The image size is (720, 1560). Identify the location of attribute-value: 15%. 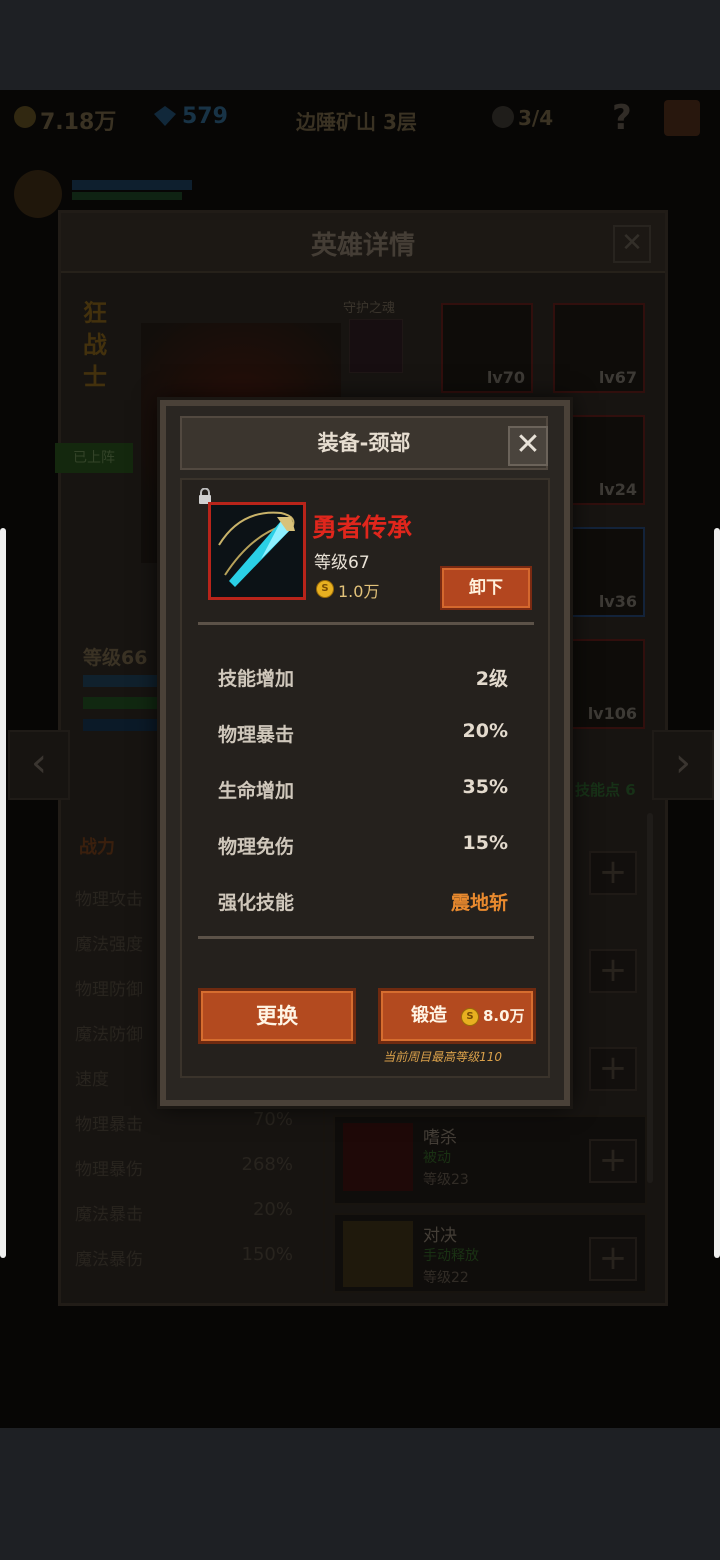
(485, 843).